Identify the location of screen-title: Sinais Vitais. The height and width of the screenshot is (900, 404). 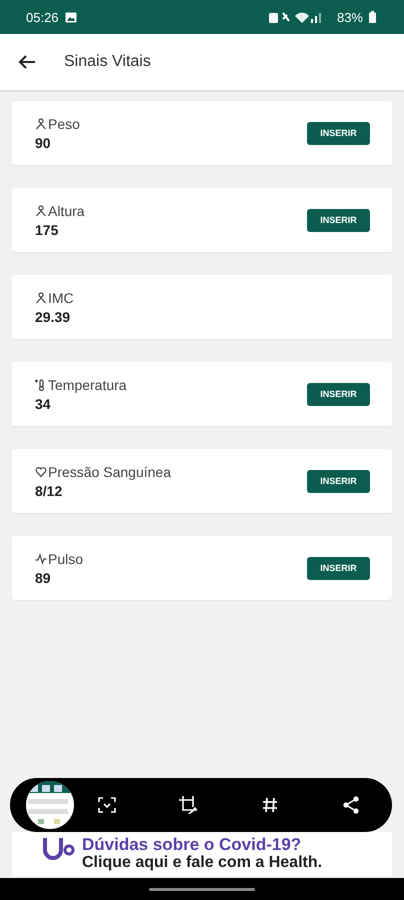
(107, 62).